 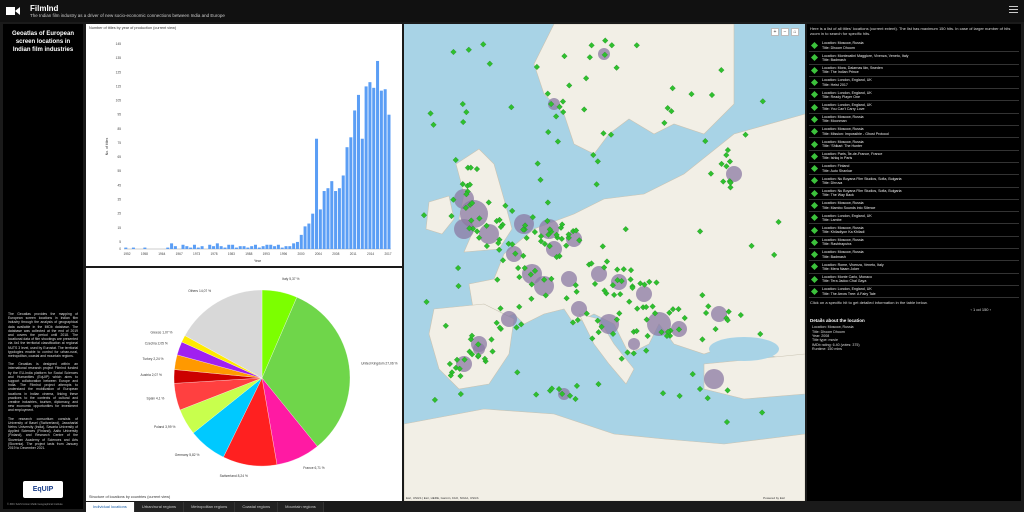 I want to click on home-button: ⌂, so click(x=795, y=32).